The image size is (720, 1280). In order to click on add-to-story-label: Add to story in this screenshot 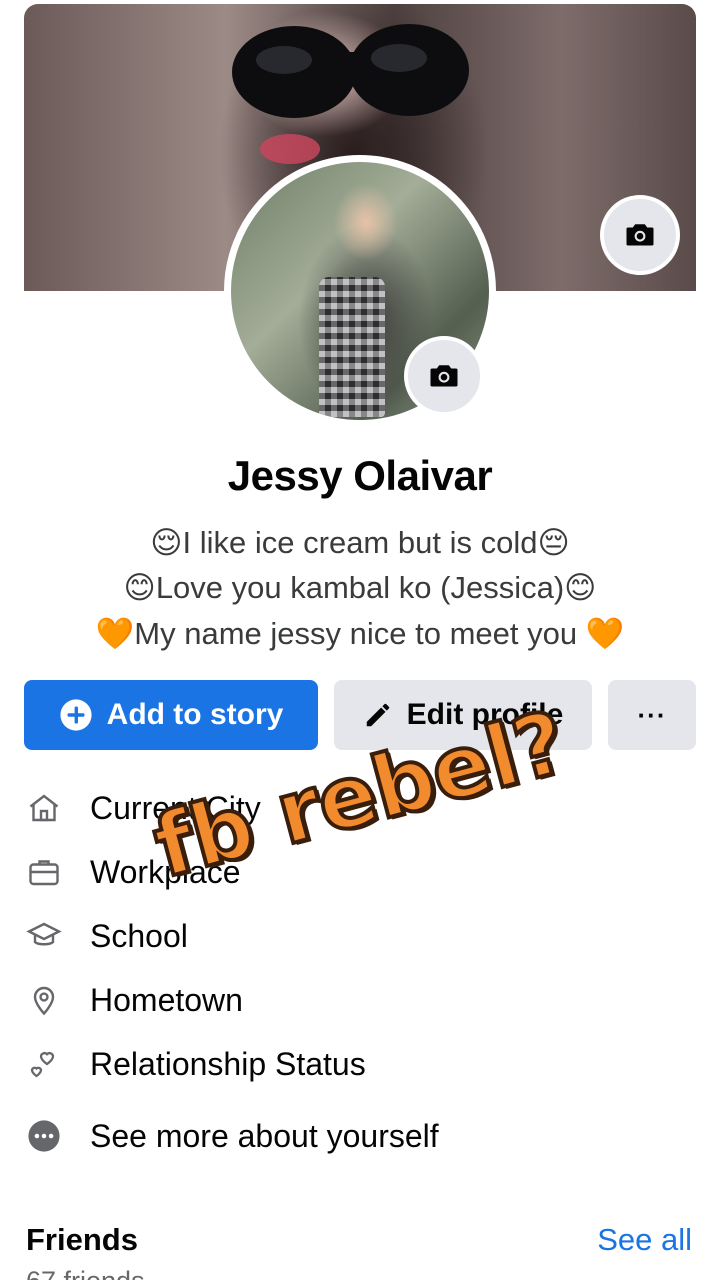, I will do `click(195, 714)`.